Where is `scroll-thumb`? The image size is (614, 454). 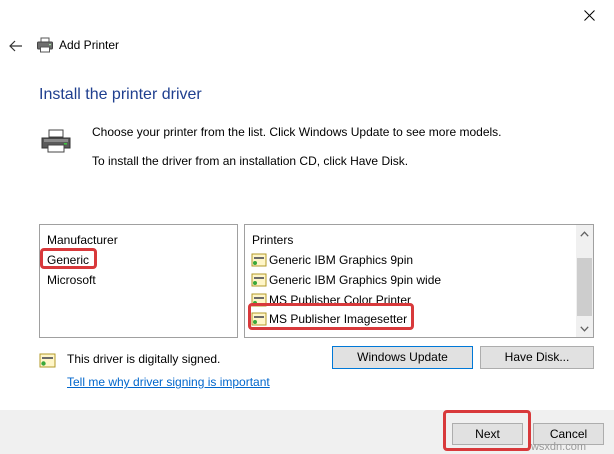
scroll-thumb is located at coordinates (584, 287).